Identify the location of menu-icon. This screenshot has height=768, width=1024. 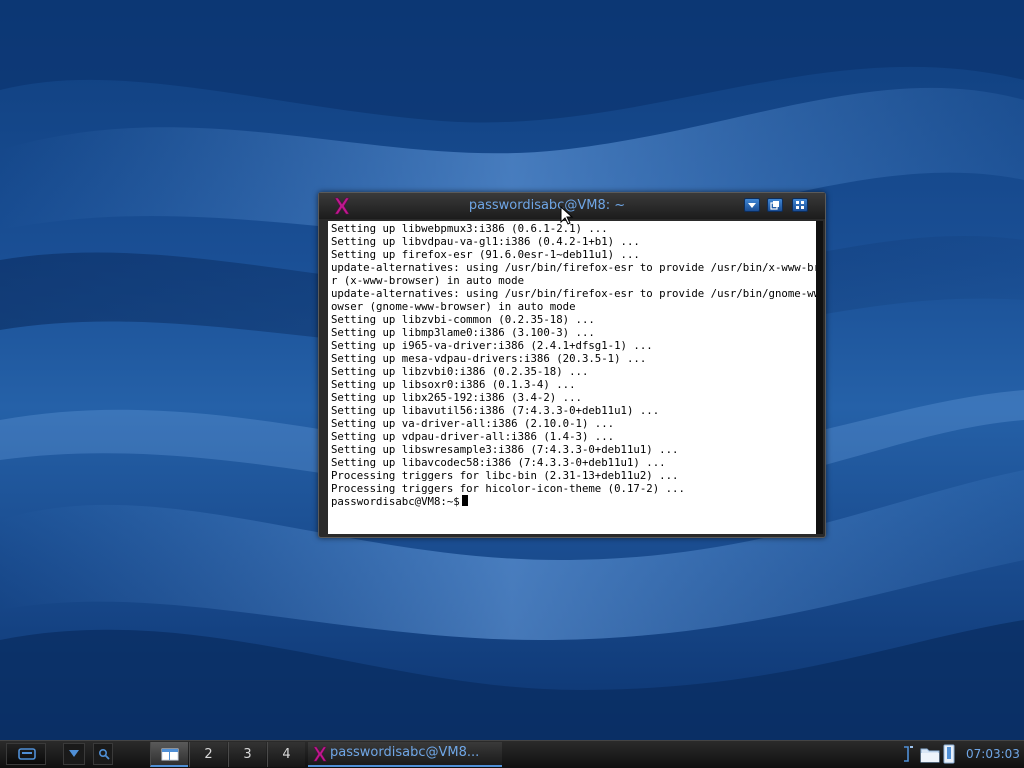
(27, 754).